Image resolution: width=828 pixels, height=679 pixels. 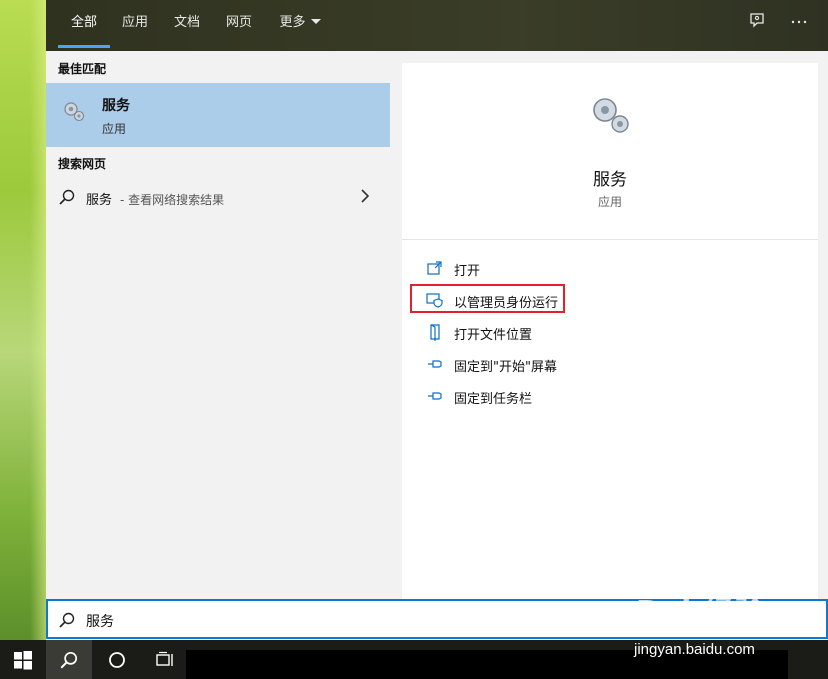 I want to click on baidu-watermark: Bai 经验 jingyan.baidu.com, so click(x=728, y=625).